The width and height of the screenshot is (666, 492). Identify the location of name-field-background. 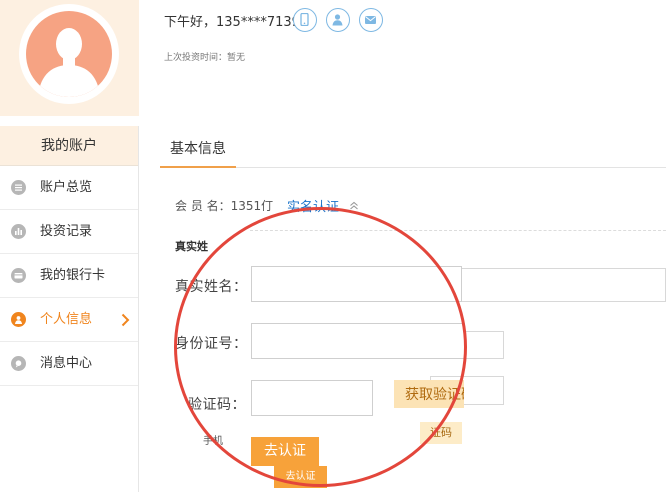
(548, 285).